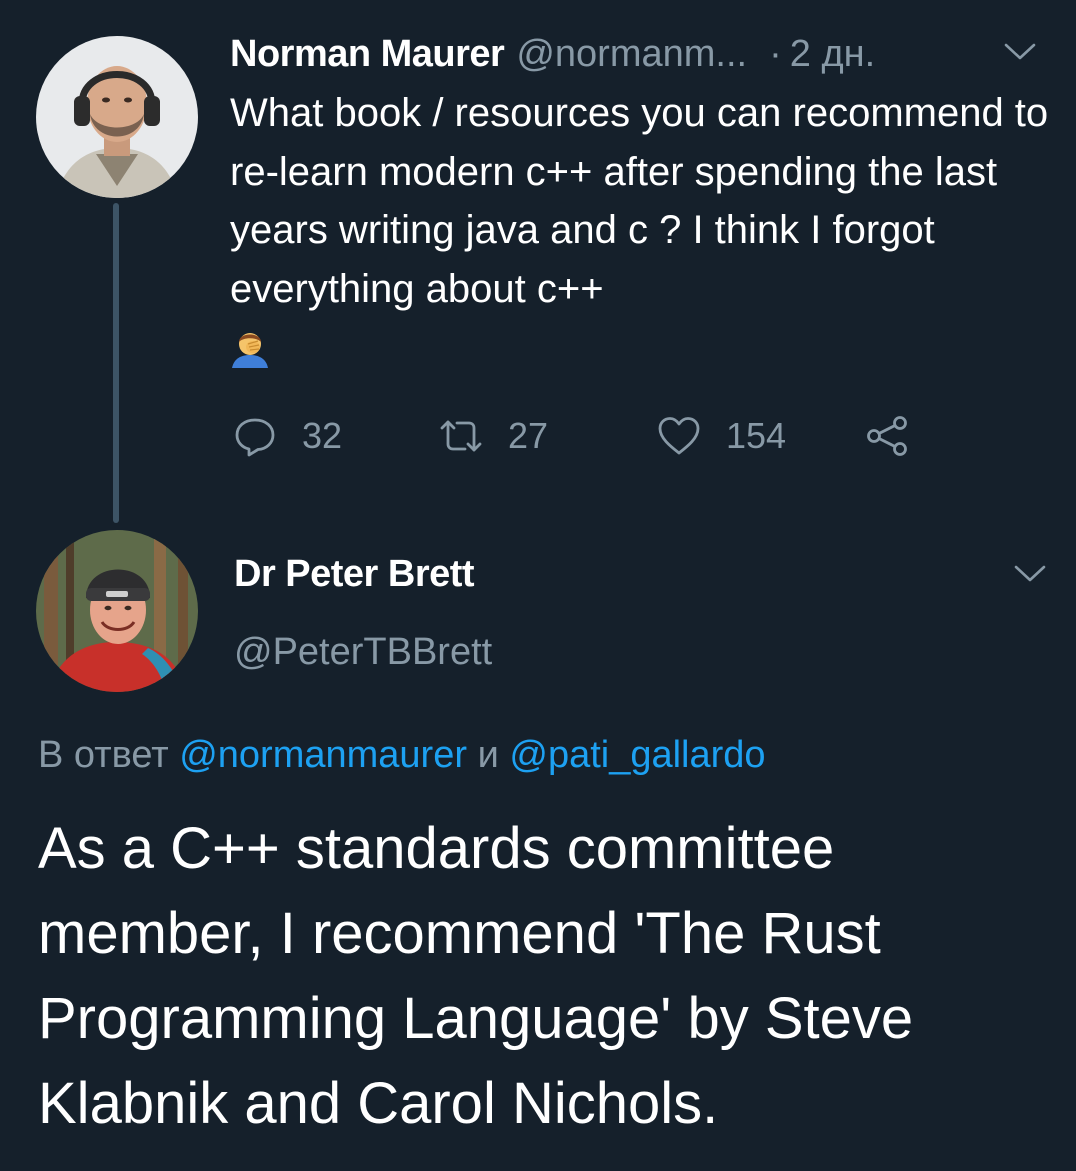  I want to click on avatar-norman-maurer, so click(117, 117).